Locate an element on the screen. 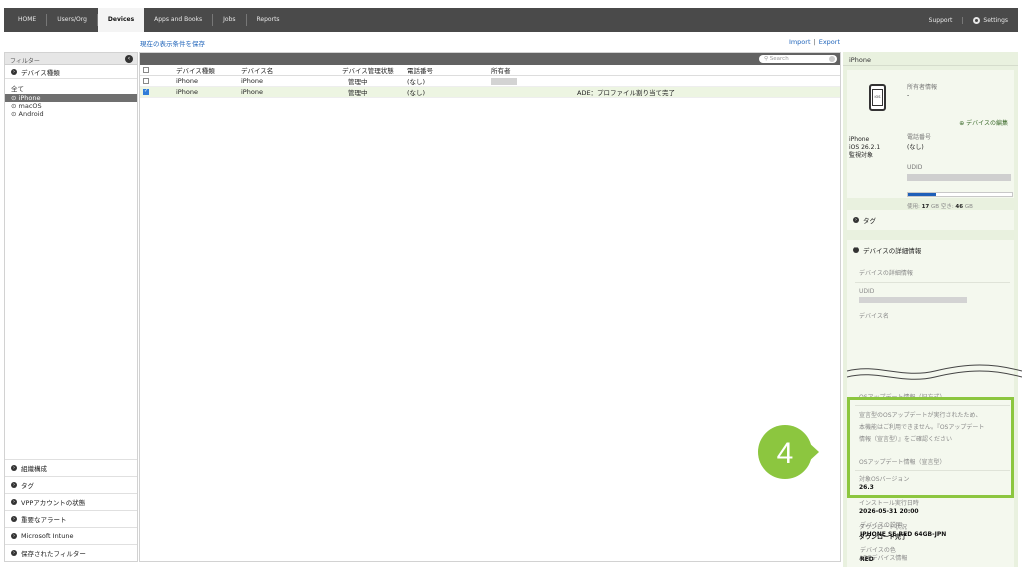 The width and height of the screenshot is (1024, 576). filter-item-macos-label: macOS is located at coordinates (30, 106).